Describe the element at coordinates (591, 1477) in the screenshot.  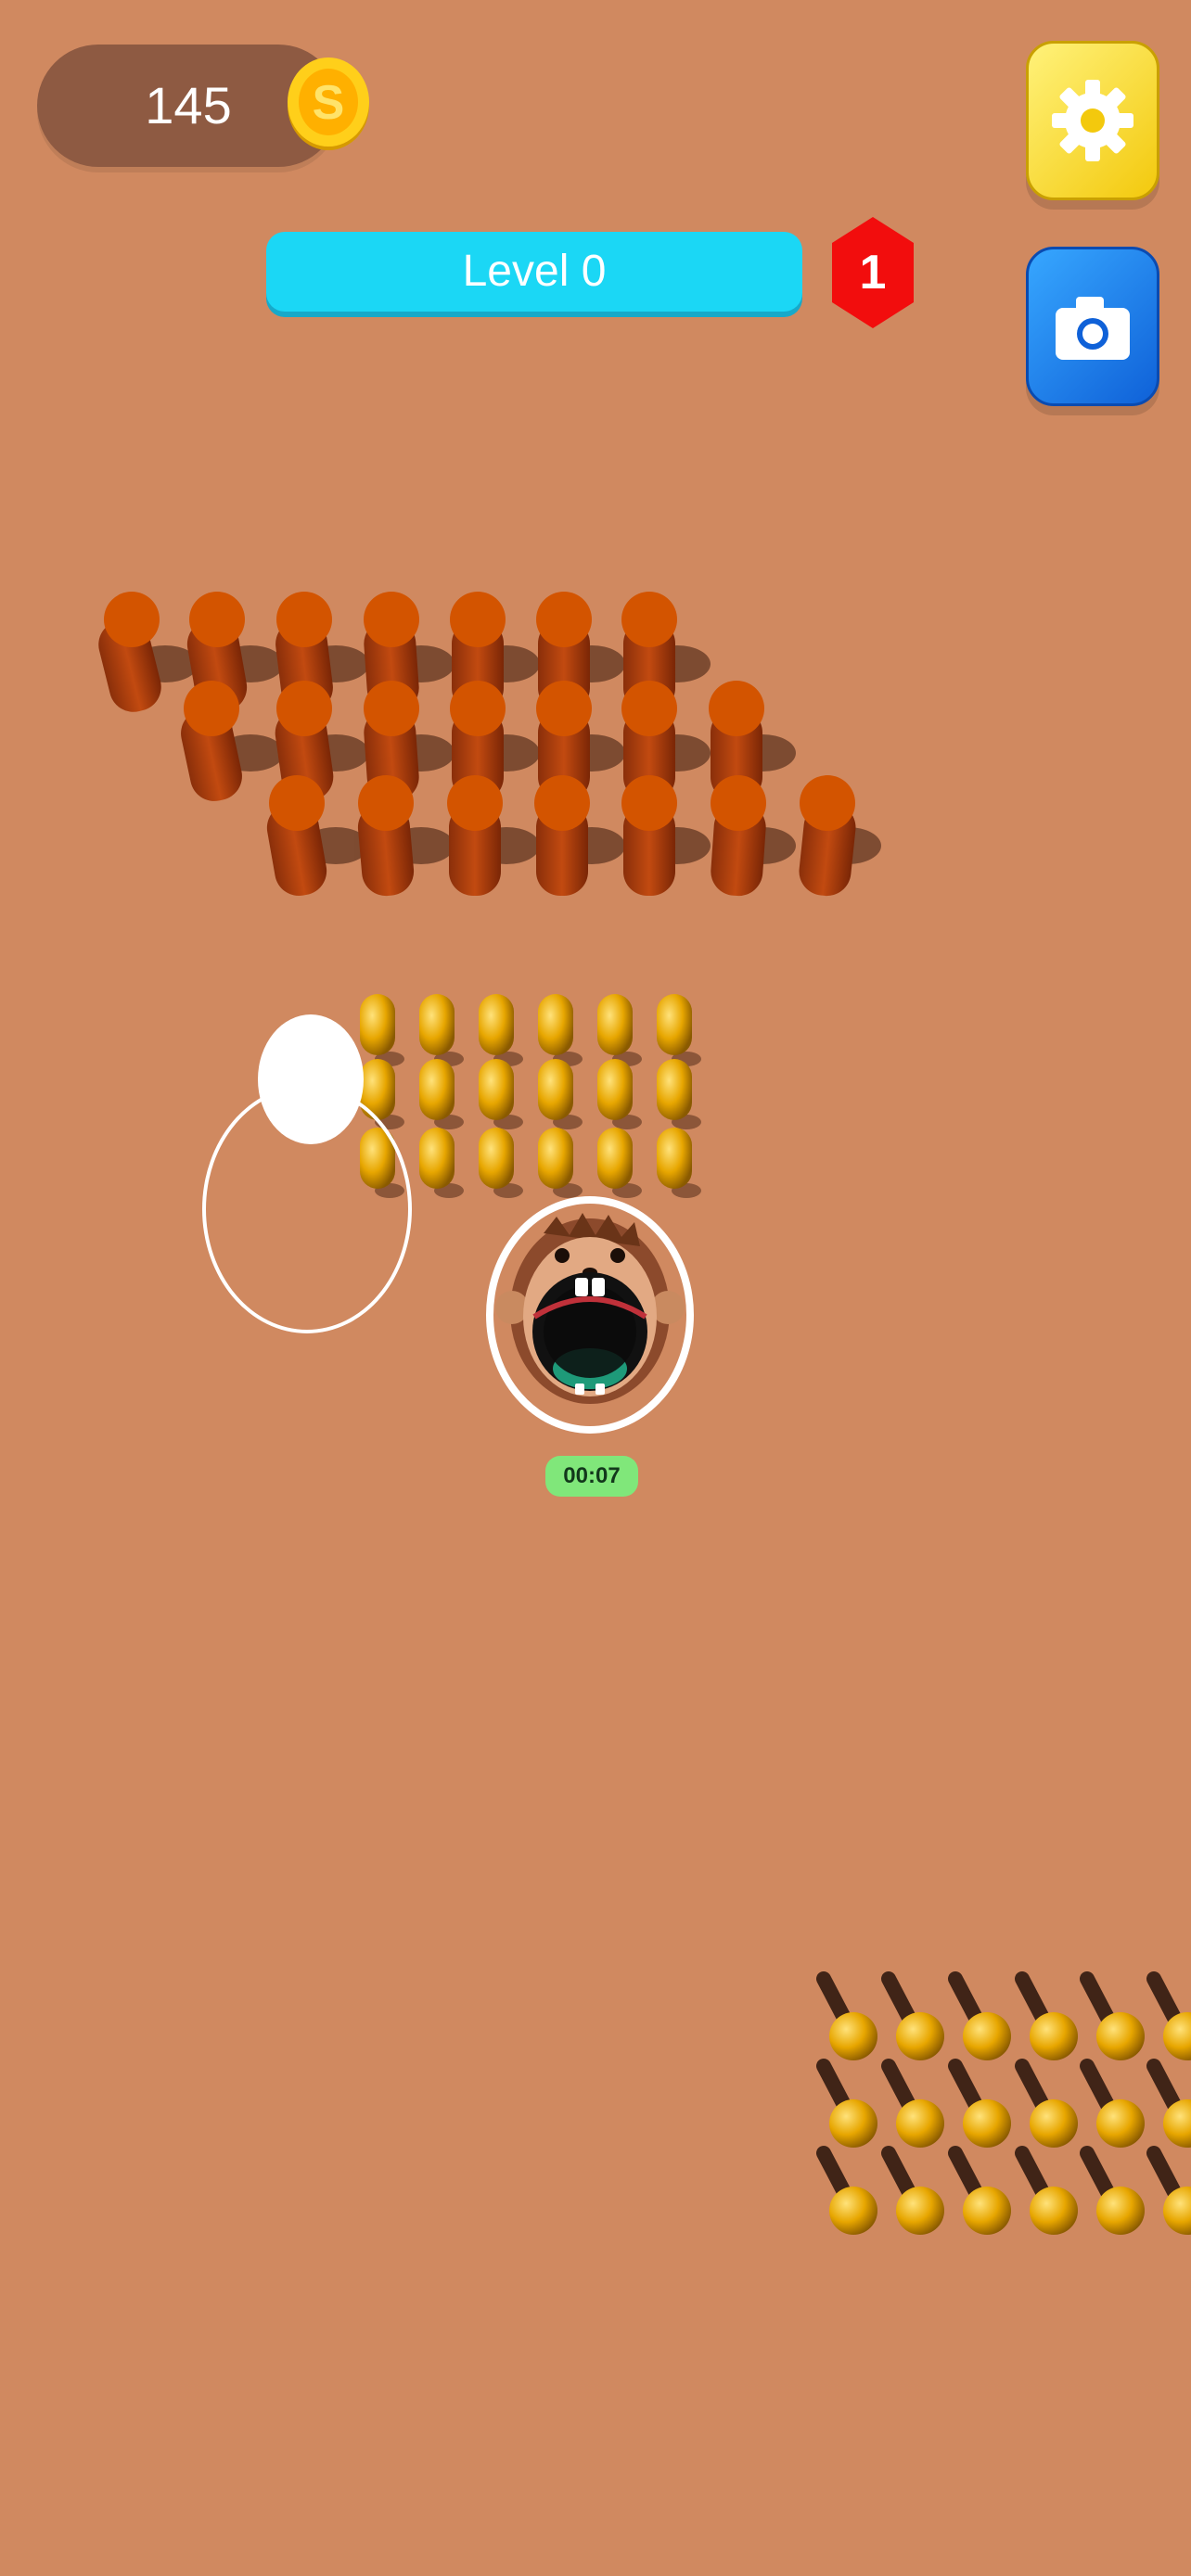
I see `timer-badge: 00:07` at that location.